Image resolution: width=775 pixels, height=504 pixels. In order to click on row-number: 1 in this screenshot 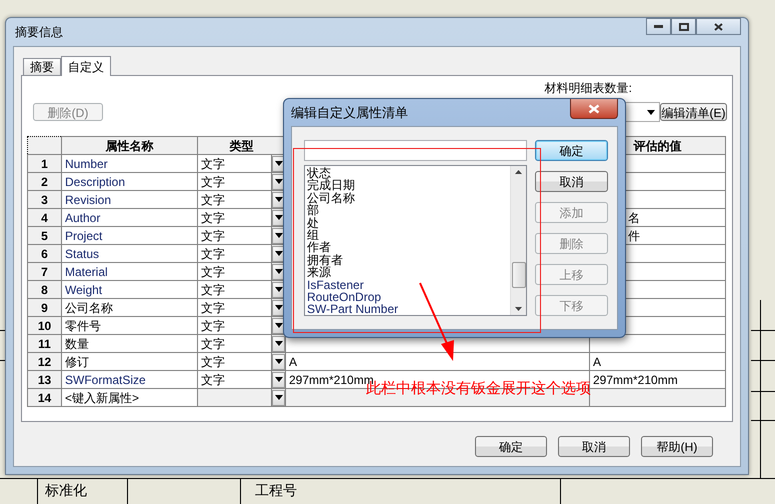, I will do `click(45, 163)`.